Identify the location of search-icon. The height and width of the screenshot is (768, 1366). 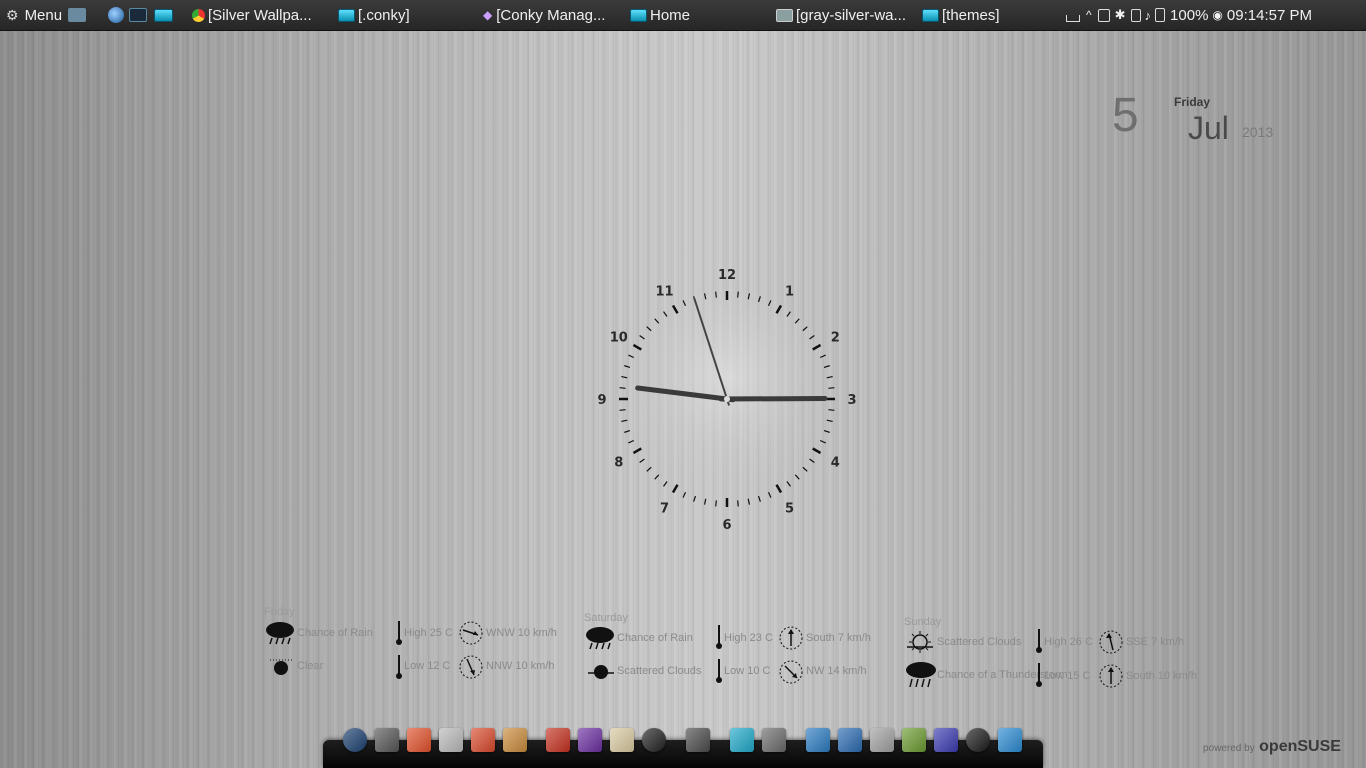
(882, 740).